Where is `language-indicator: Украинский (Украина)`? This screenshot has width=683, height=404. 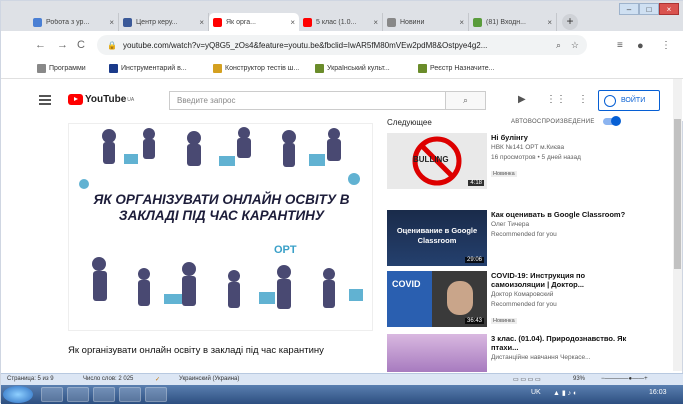 language-indicator: Украинский (Украина) is located at coordinates (209, 379).